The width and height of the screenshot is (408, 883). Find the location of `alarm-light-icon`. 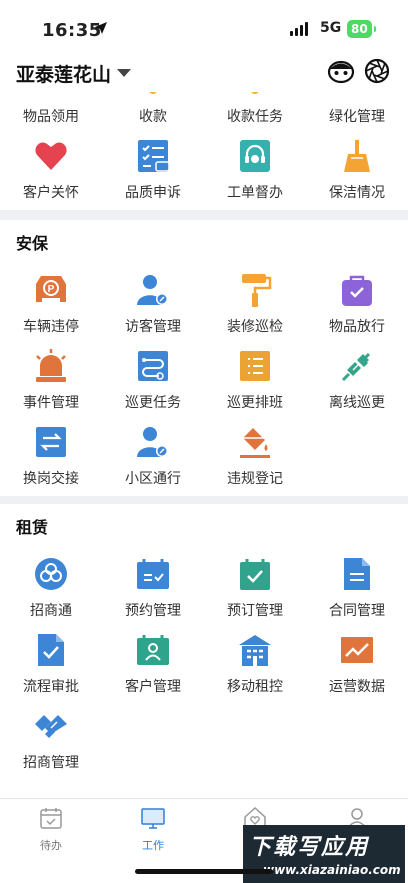

alarm-light-icon is located at coordinates (51, 365).